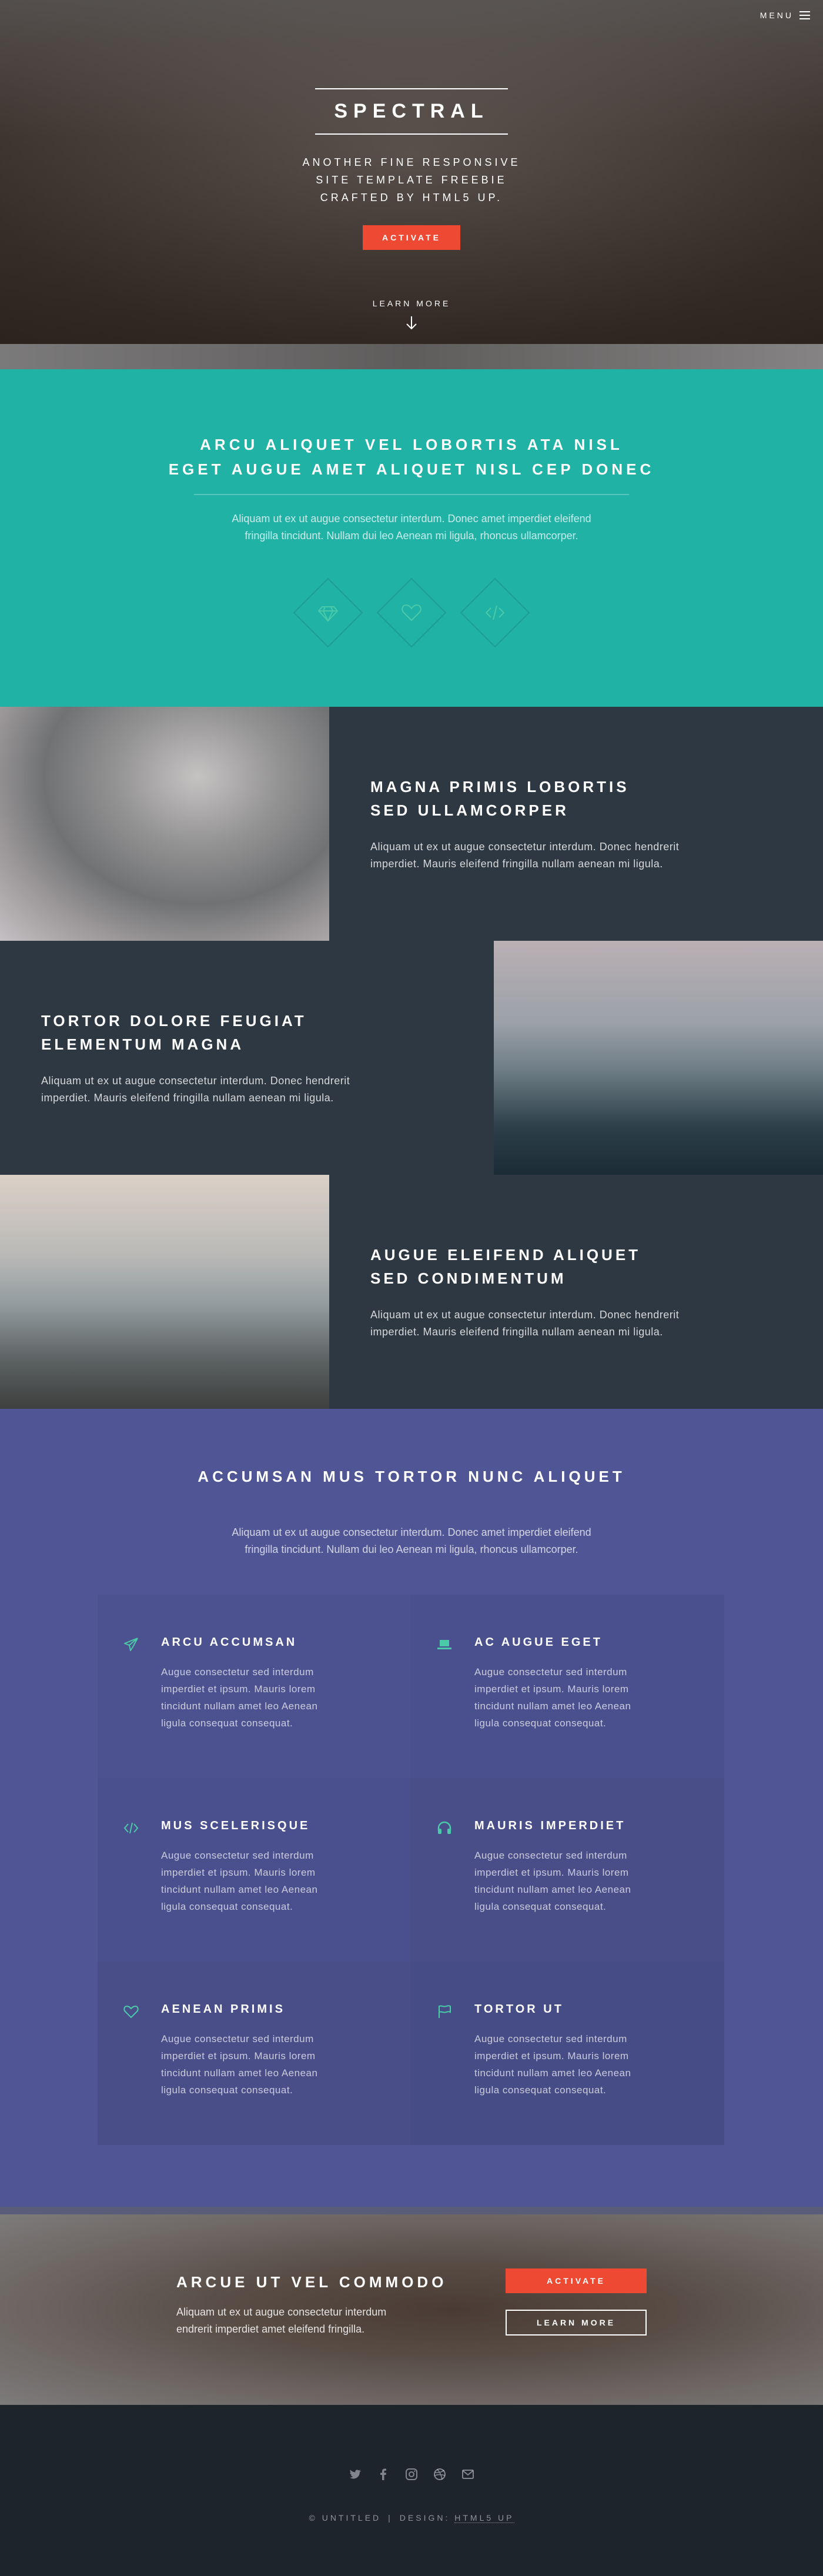  Describe the element at coordinates (777, 15) in the screenshot. I see `menu-label: MENU` at that location.